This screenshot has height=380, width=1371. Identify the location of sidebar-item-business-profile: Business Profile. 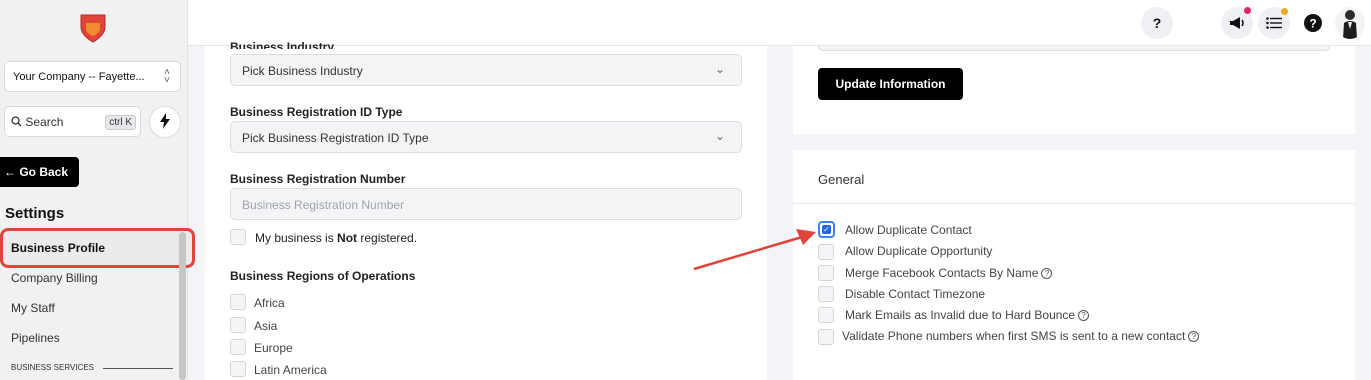
(97, 248).